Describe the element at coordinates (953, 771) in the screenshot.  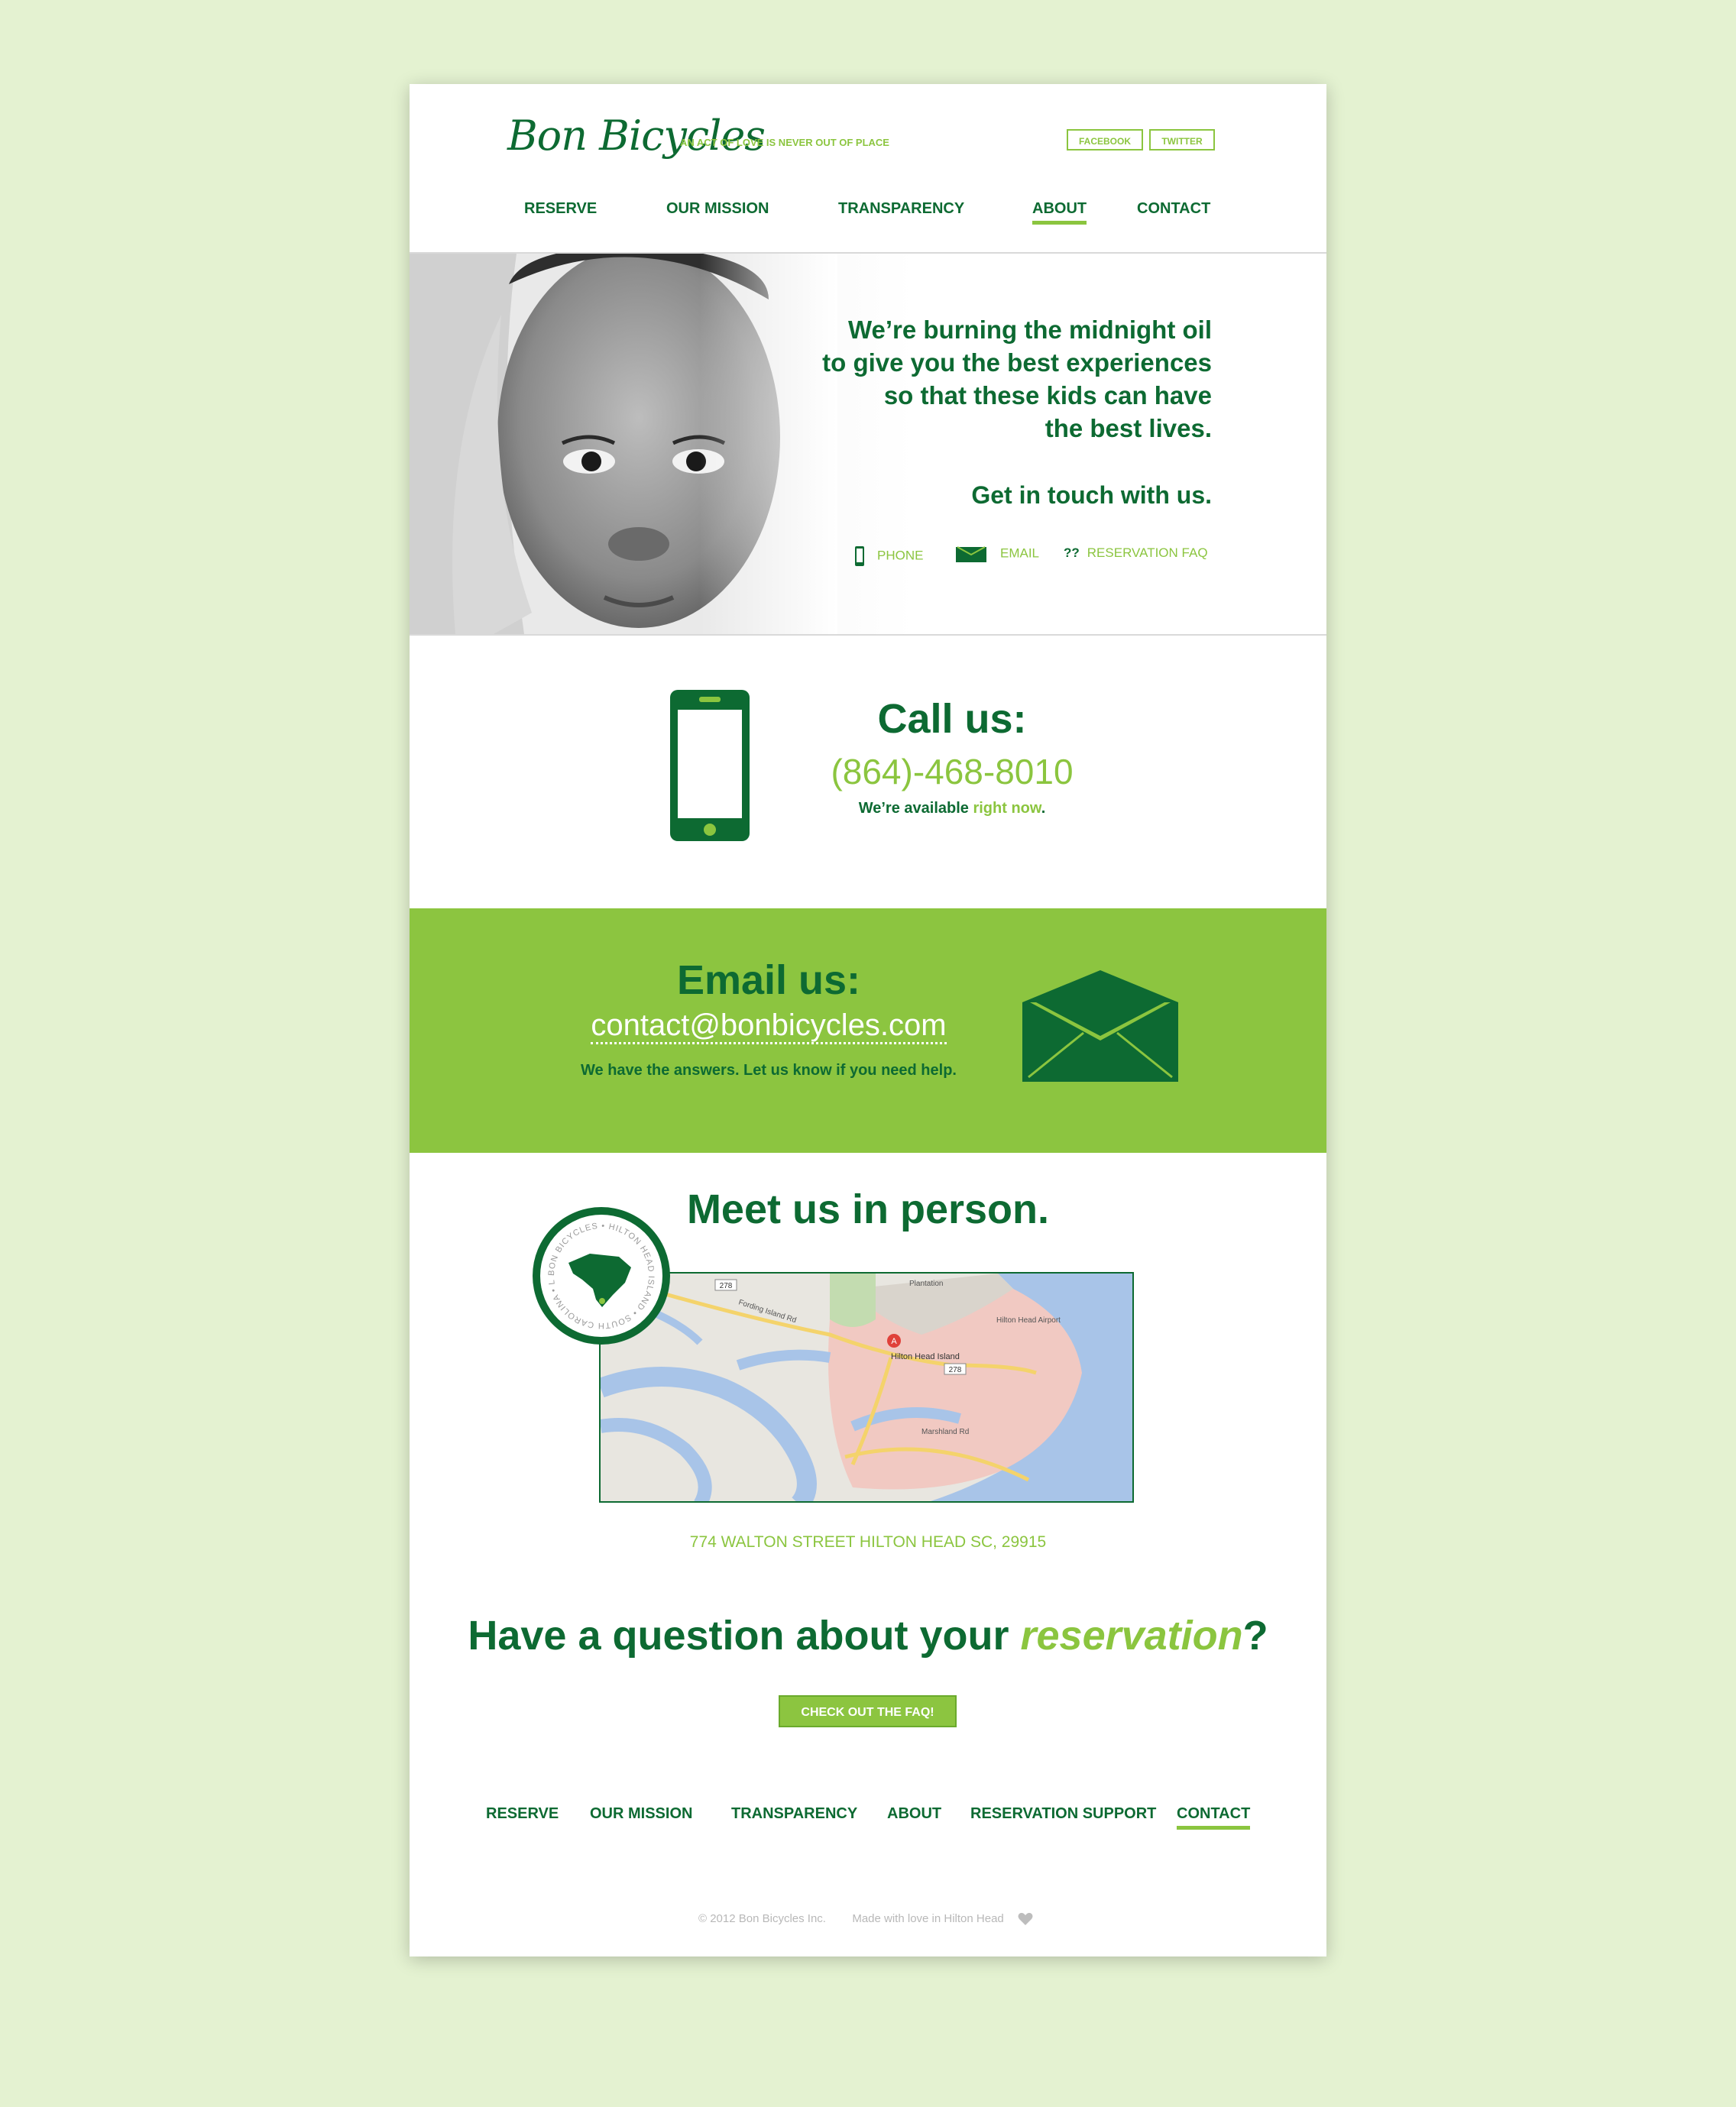
I see `phone-number: (864)-468-8010` at that location.